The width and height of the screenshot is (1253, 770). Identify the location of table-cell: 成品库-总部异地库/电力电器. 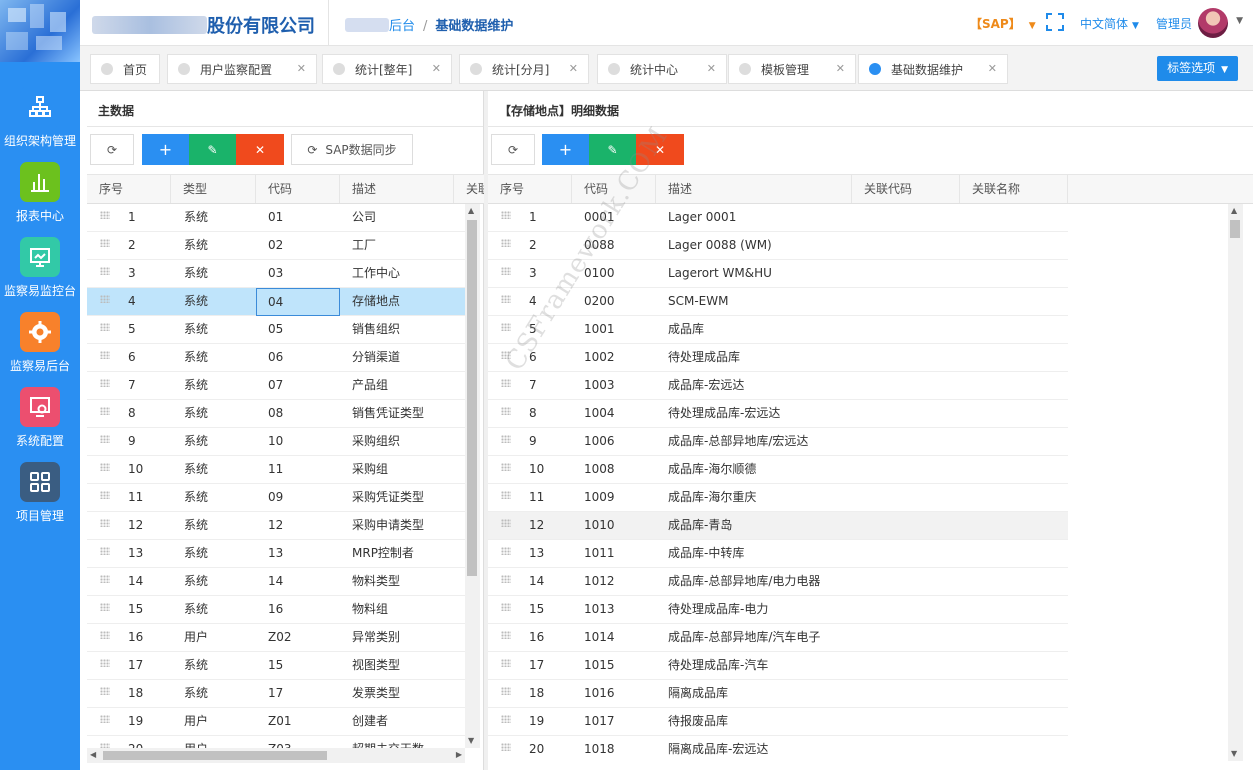
(754, 582).